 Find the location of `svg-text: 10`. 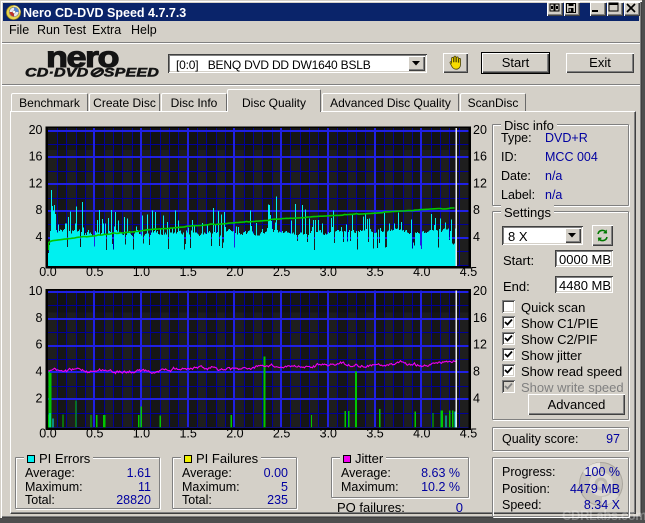

svg-text: 10 is located at coordinates (36, 291).